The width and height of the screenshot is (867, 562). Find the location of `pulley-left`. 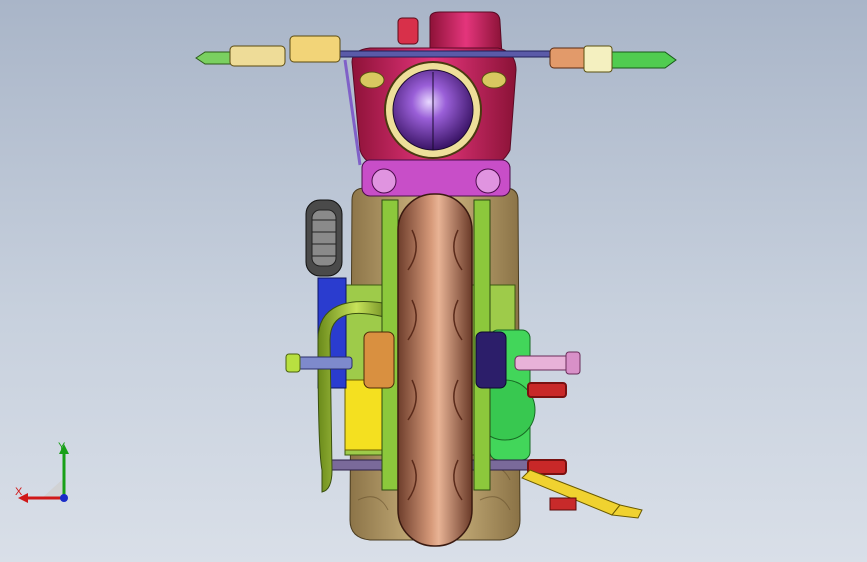

pulley-left is located at coordinates (324, 238).